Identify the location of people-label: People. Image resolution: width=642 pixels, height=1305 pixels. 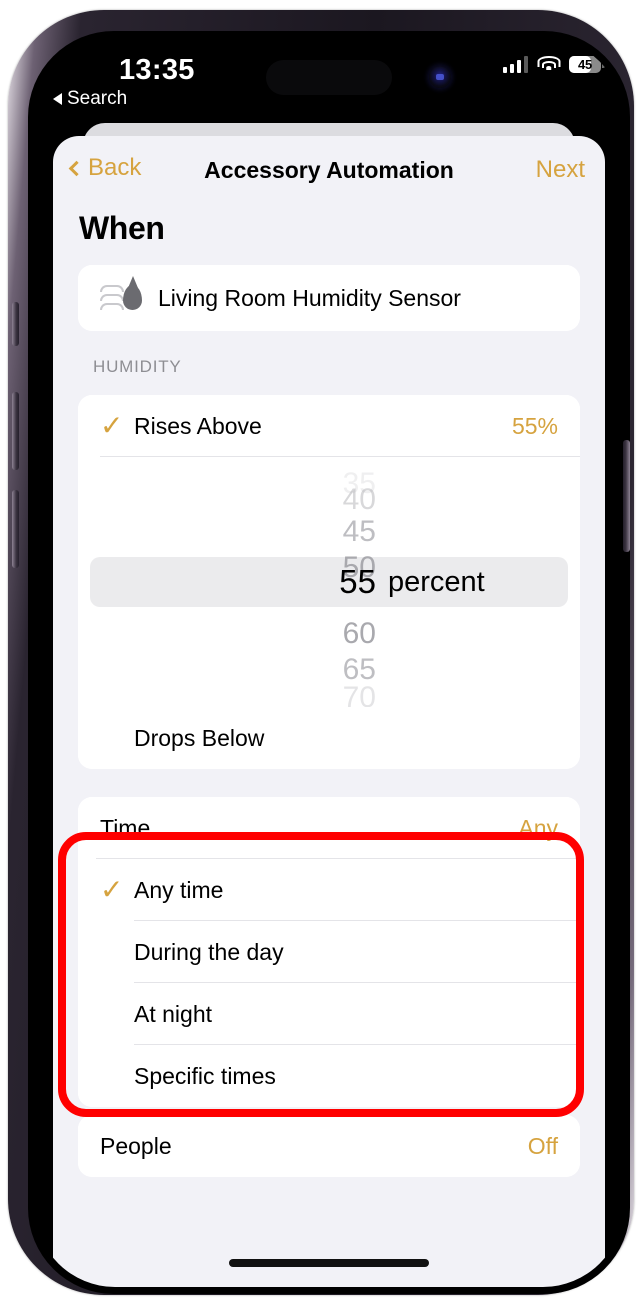
(136, 1145).